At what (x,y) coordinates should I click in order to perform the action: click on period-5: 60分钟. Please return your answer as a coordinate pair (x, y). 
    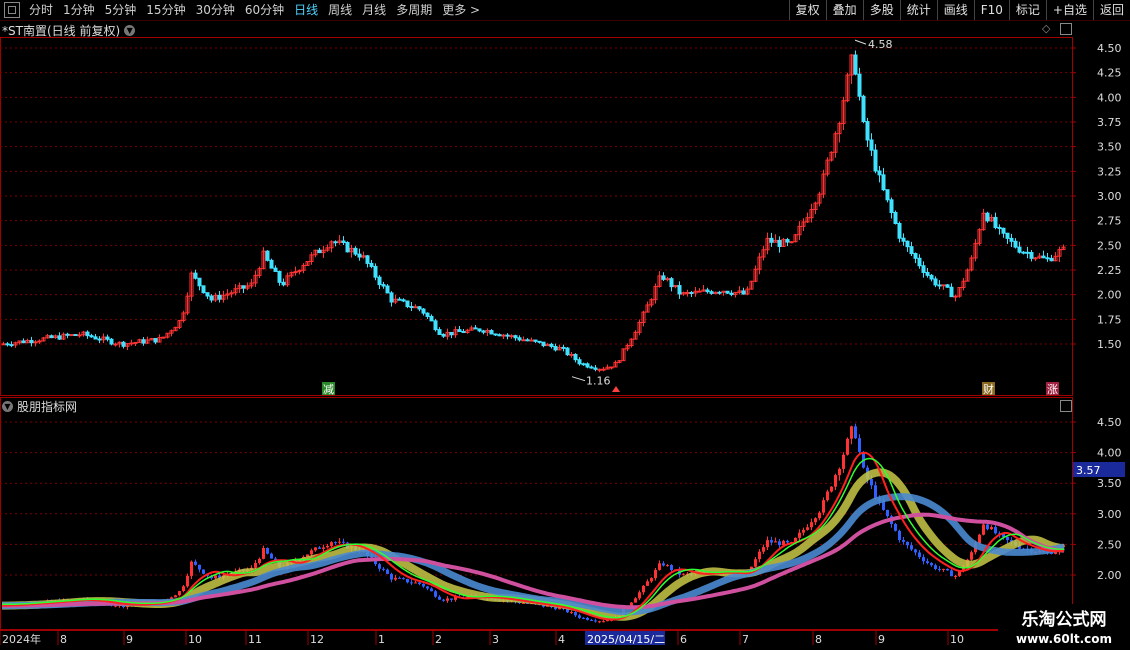
    Looking at the image, I should click on (264, 10).